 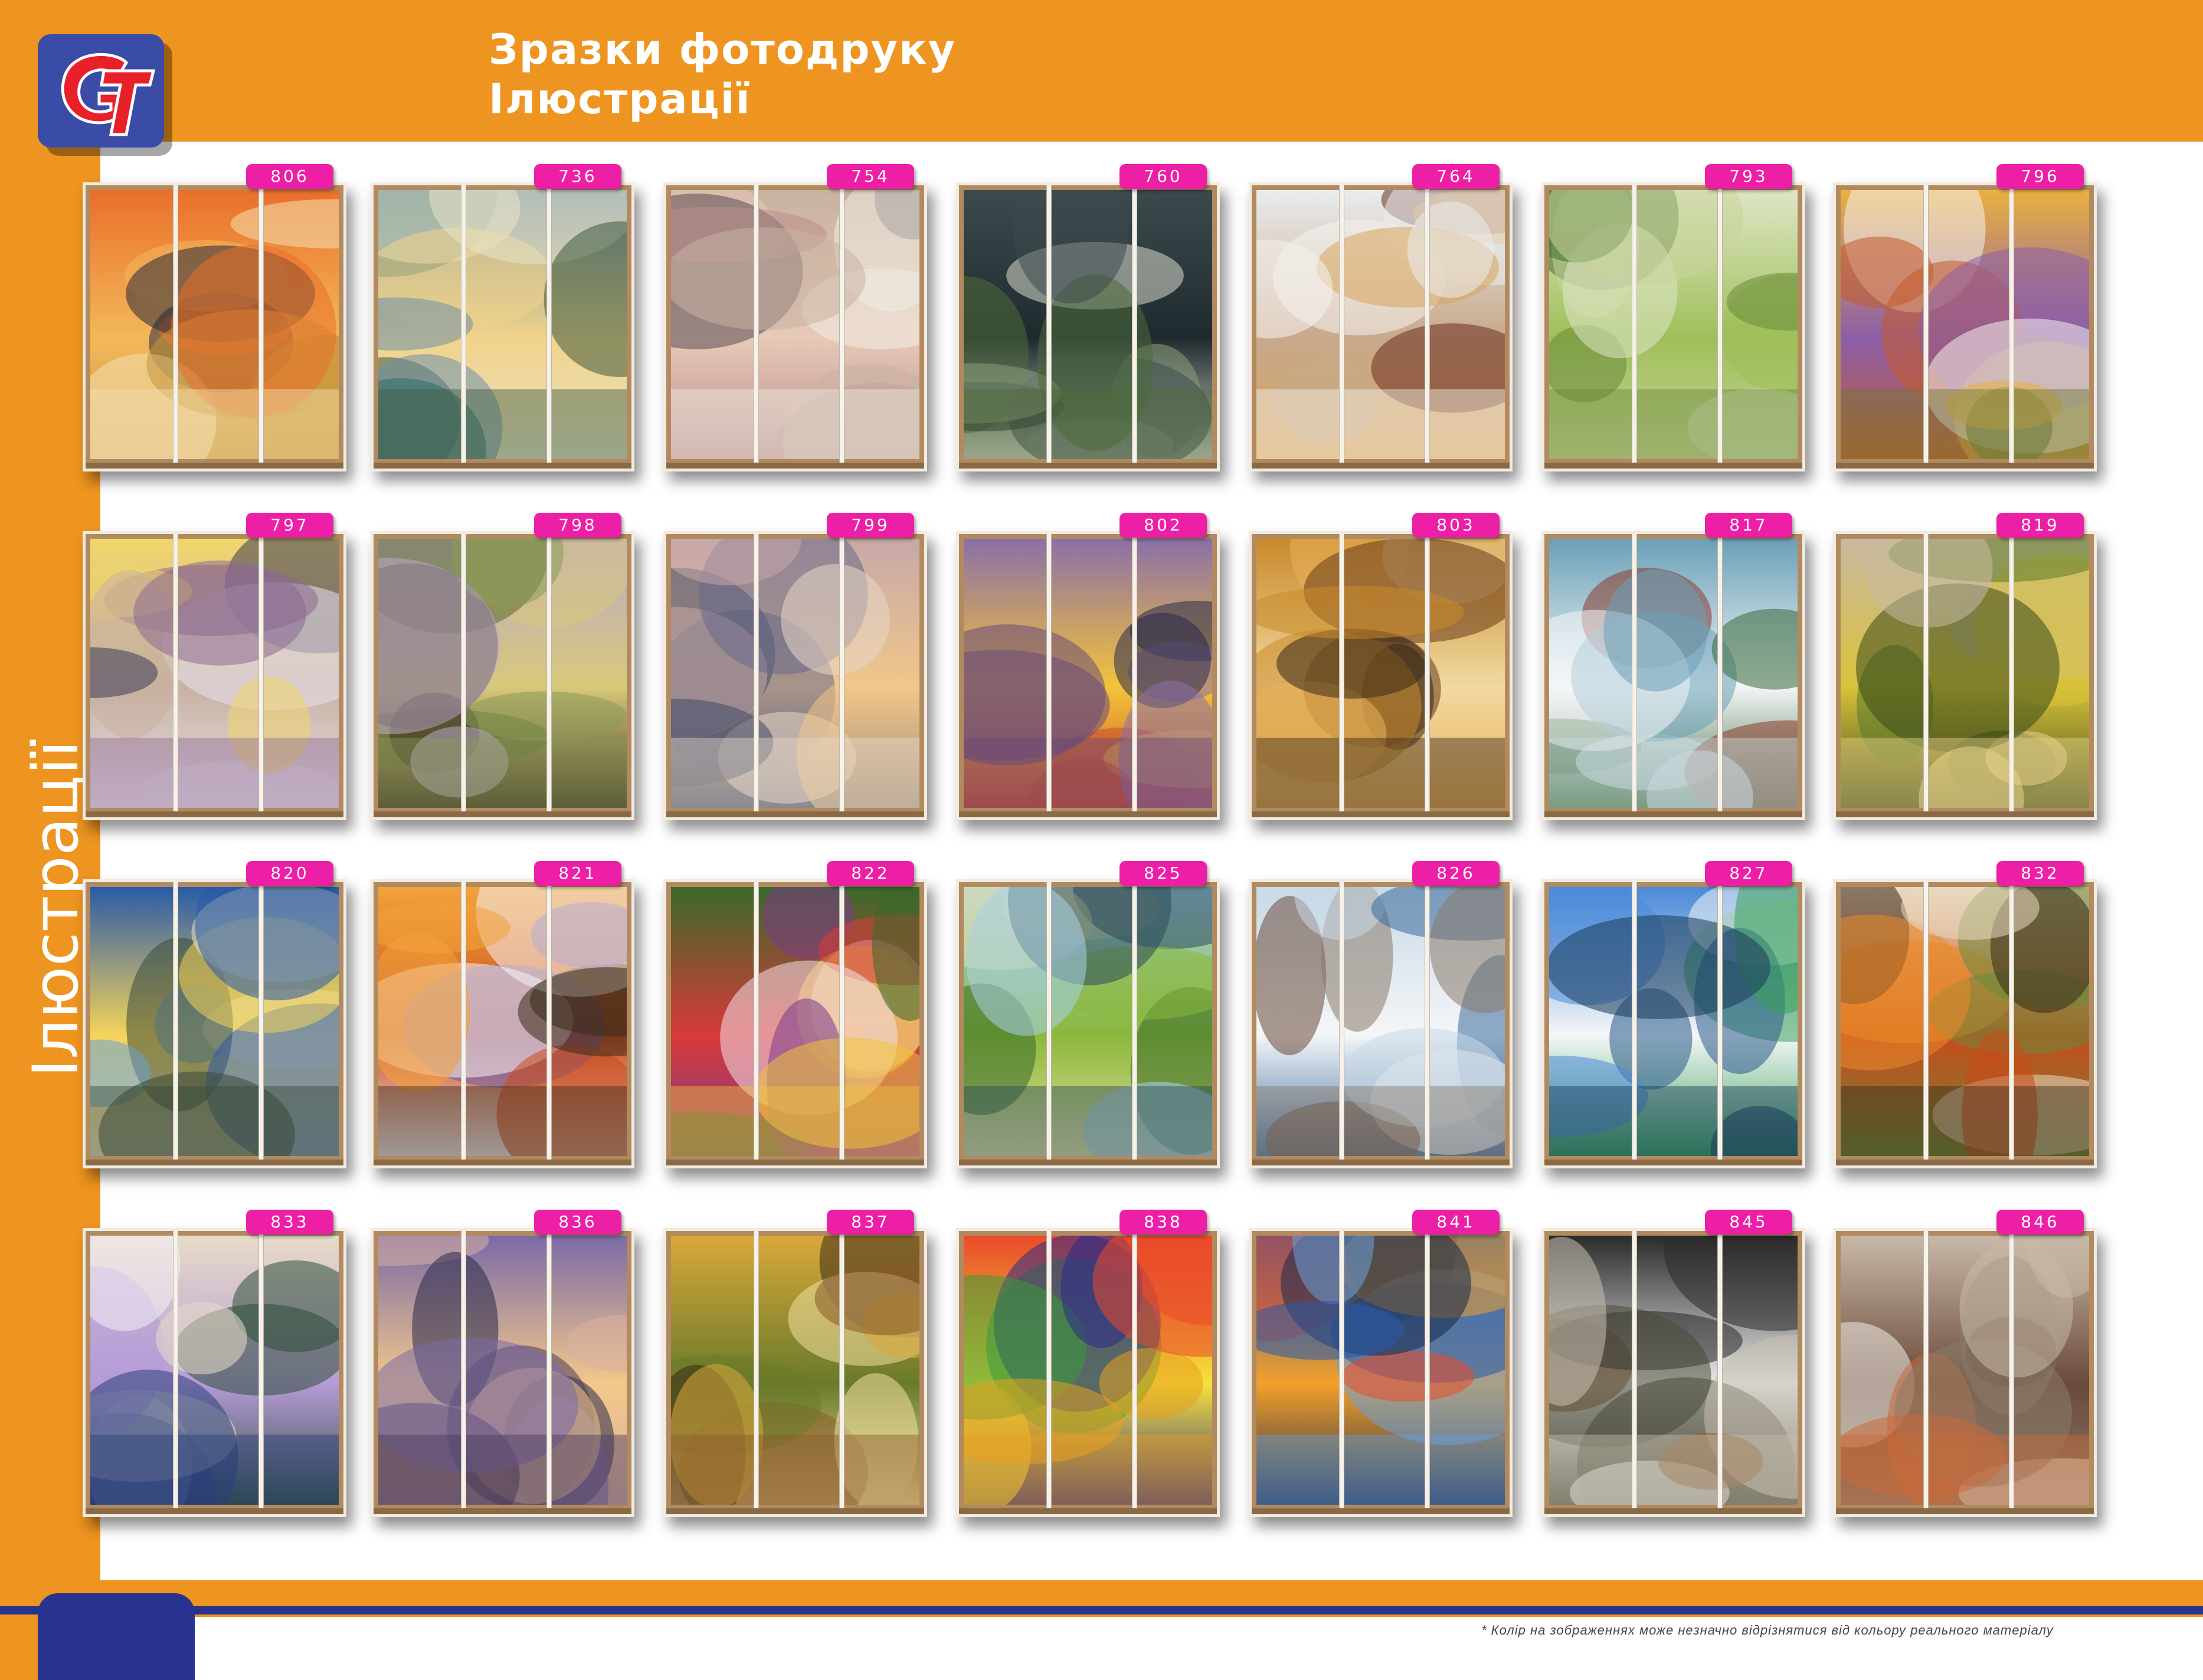 I want to click on sample-card: 841, so click(x=1381, y=1366).